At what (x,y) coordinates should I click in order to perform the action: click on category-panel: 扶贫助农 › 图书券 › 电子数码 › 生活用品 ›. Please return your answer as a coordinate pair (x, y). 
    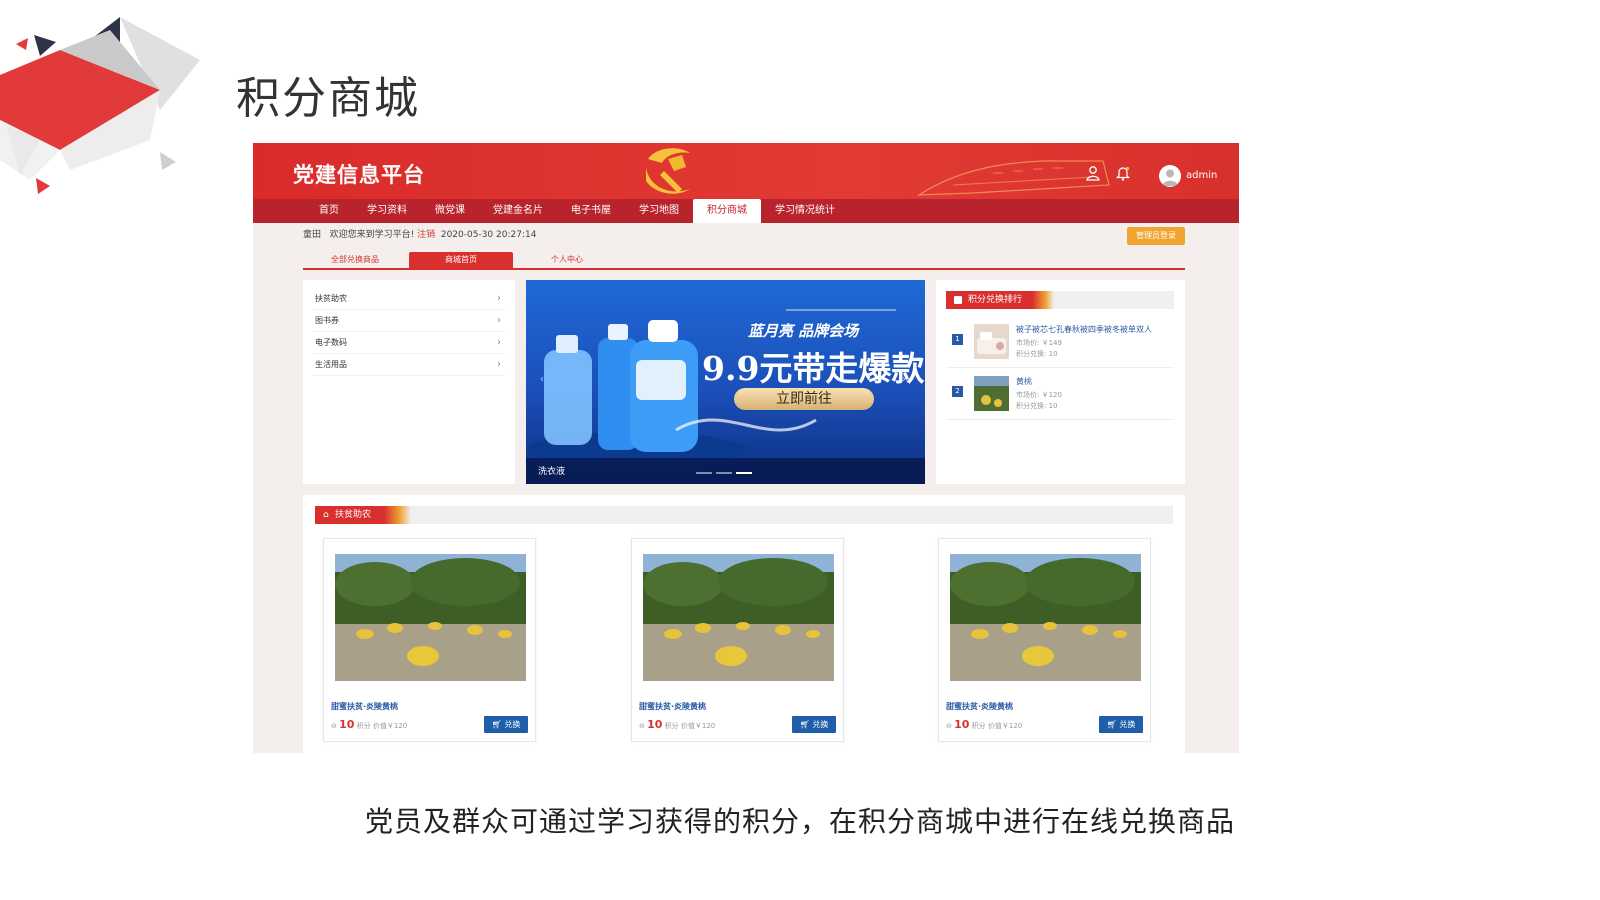
    Looking at the image, I should click on (409, 382).